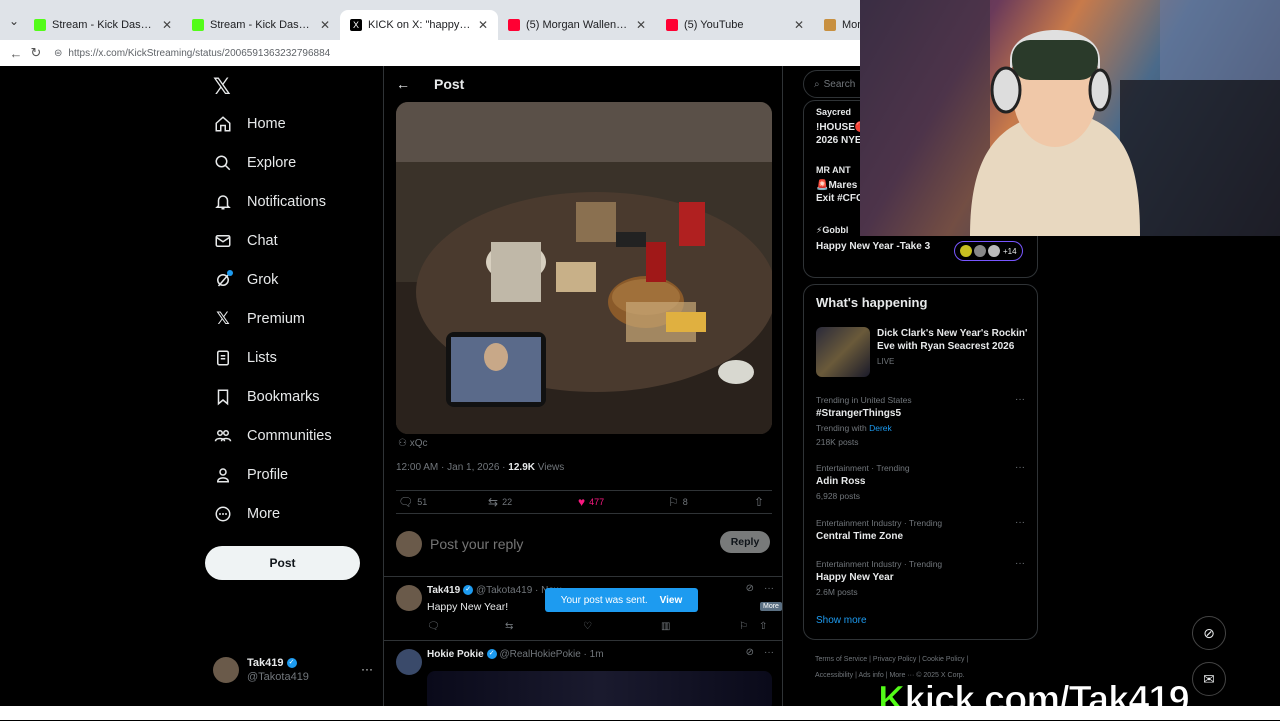  Describe the element at coordinates (254, 163) in the screenshot. I see `nav-item-explore: Explore` at that location.